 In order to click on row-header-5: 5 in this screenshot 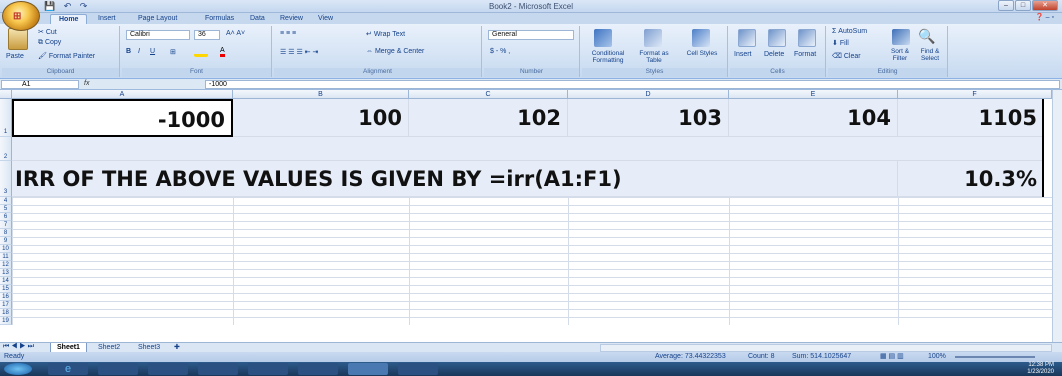, I will do `click(6, 209)`.